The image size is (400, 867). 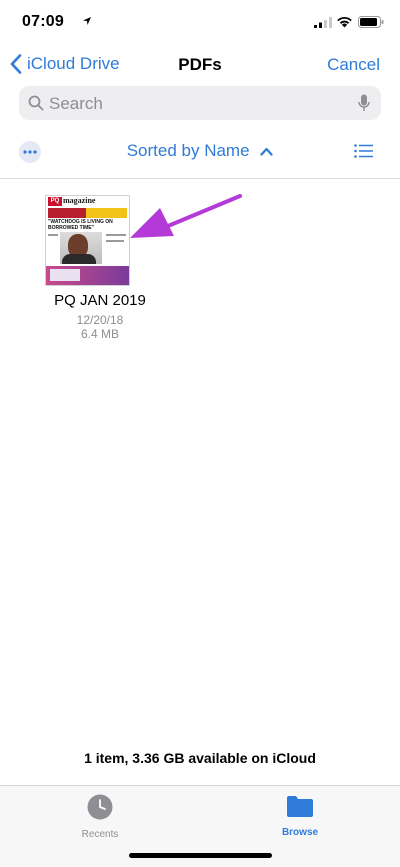 What do you see at coordinates (200, 22) in the screenshot?
I see `status-bar: 07:09` at bounding box center [200, 22].